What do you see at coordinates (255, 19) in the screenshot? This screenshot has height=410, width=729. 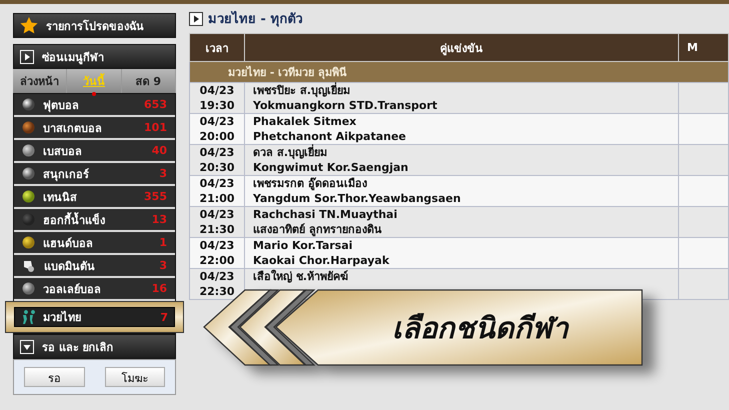 I see `section-title: มวยไทย - ทุกตัว` at bounding box center [255, 19].